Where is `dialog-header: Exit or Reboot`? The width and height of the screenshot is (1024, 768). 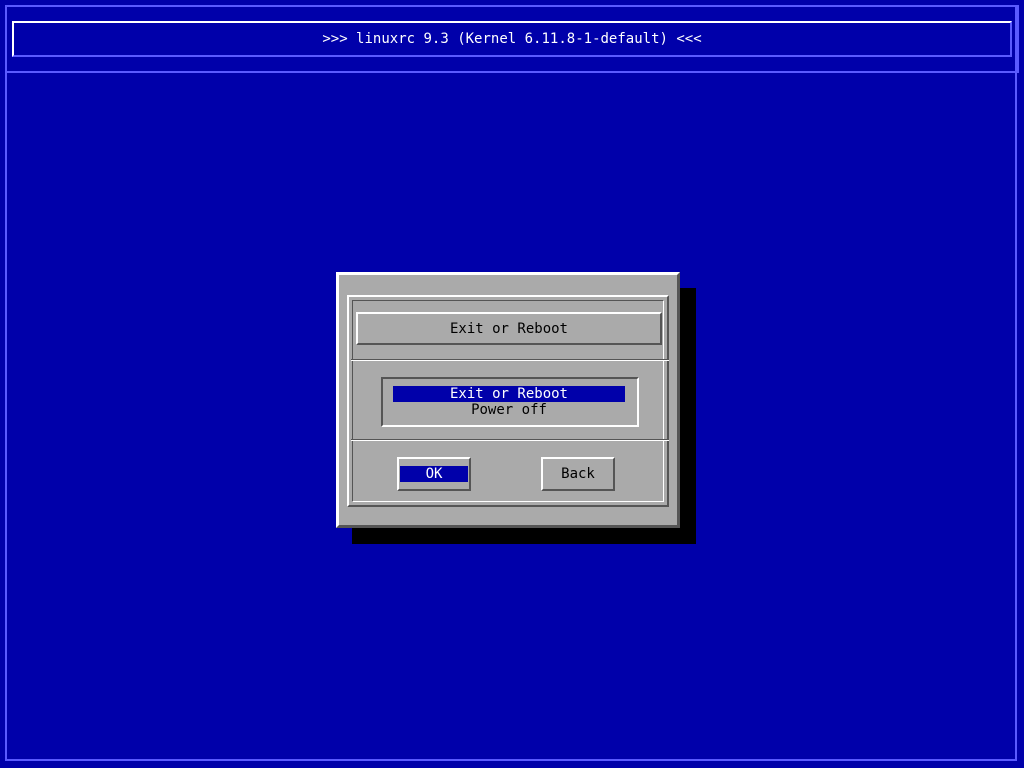 dialog-header: Exit or Reboot is located at coordinates (509, 328).